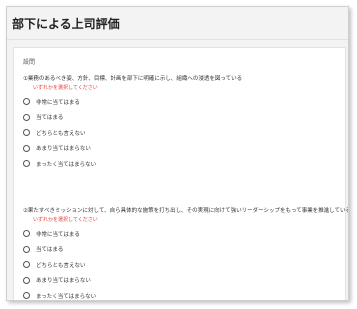 This screenshot has height=309, width=357. Describe the element at coordinates (181, 250) in the screenshot. I see `question-2-option-2: 当てはまる` at that location.